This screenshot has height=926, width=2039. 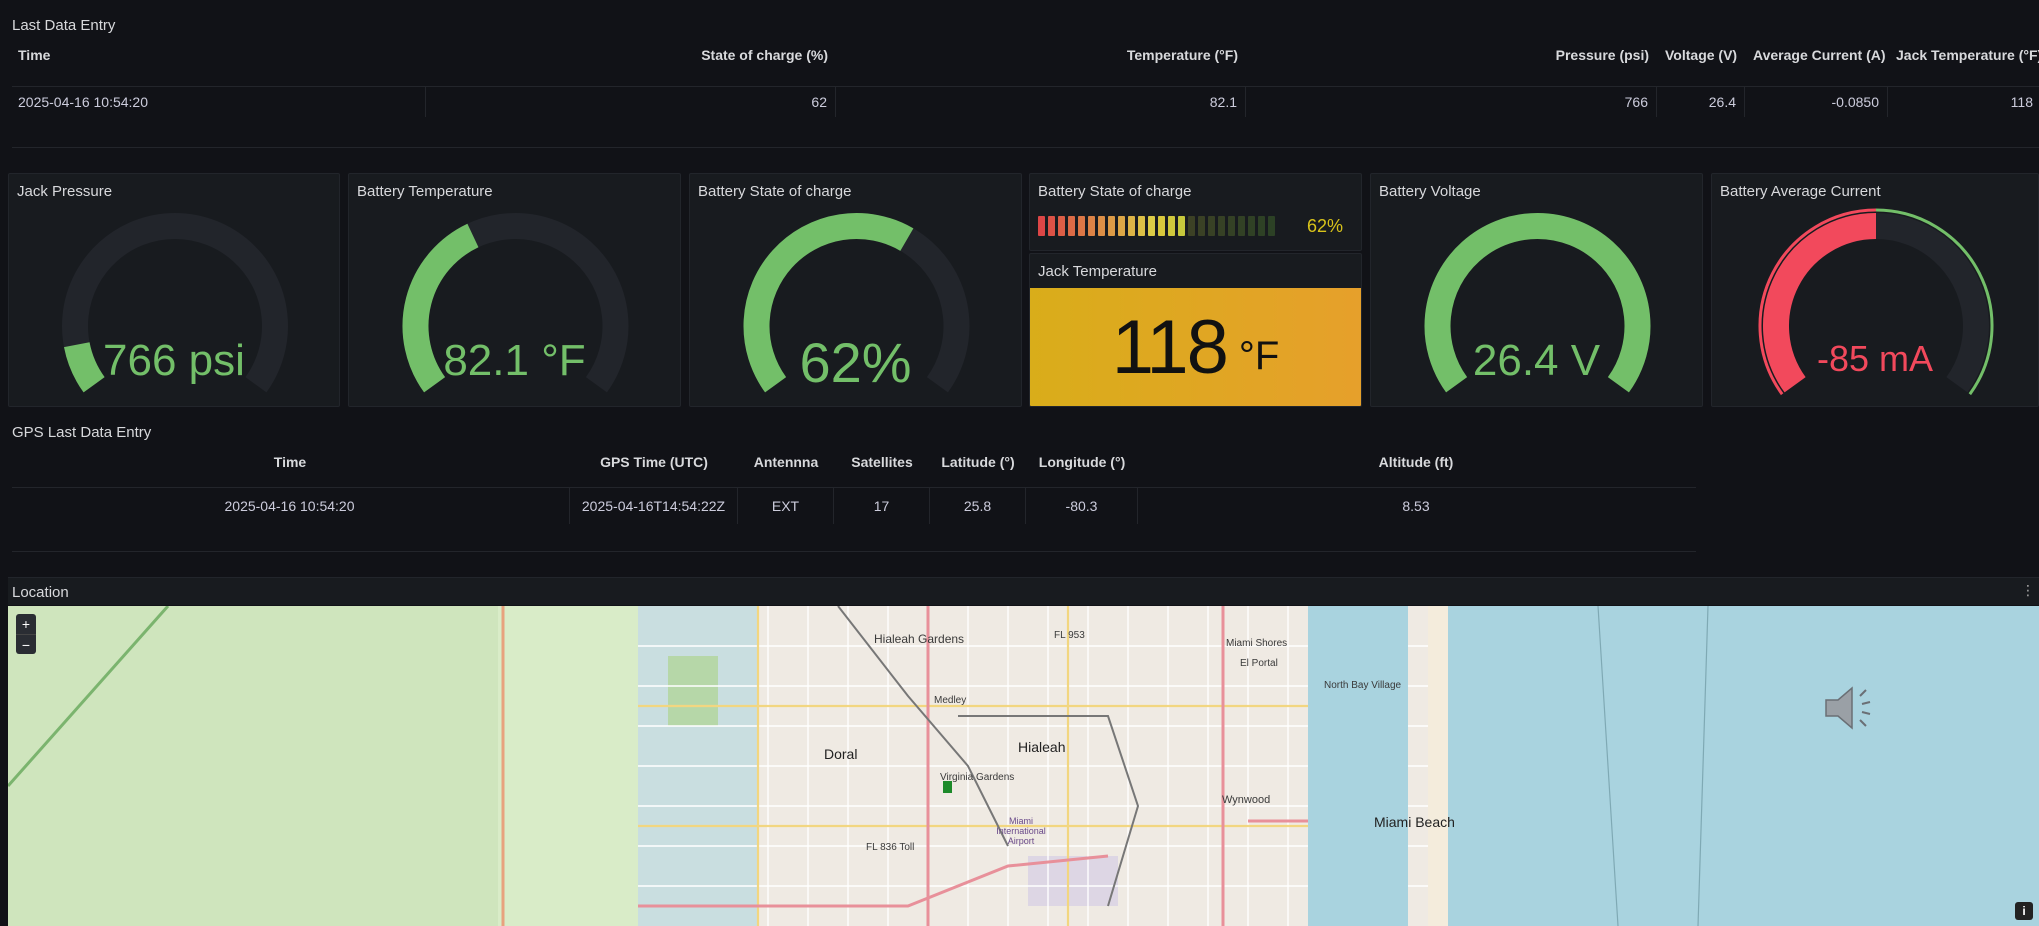 I want to click on cell-time: 2025-04-16 10:54:20, so click(x=218, y=102).